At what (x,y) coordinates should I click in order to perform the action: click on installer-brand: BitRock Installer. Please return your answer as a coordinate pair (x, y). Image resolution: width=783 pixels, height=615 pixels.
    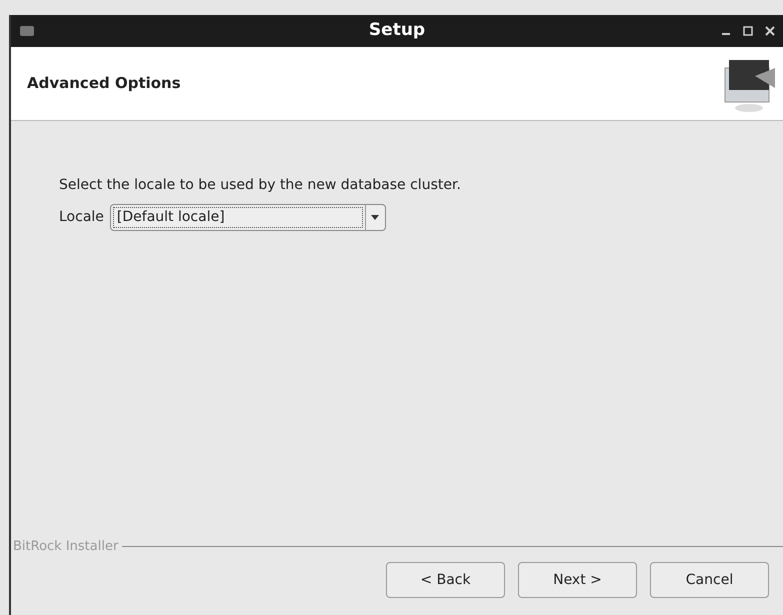
    Looking at the image, I should click on (65, 547).